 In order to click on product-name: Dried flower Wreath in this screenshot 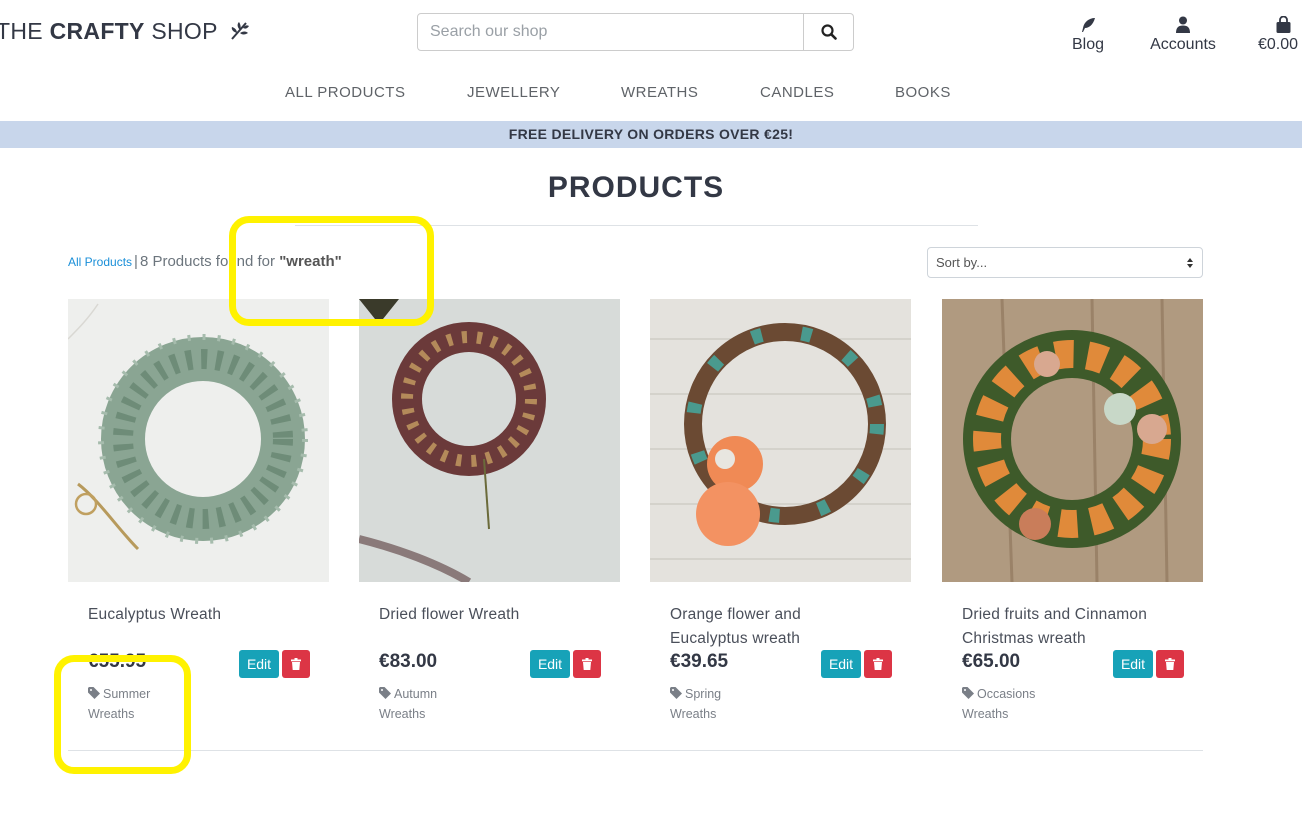, I will do `click(479, 615)`.